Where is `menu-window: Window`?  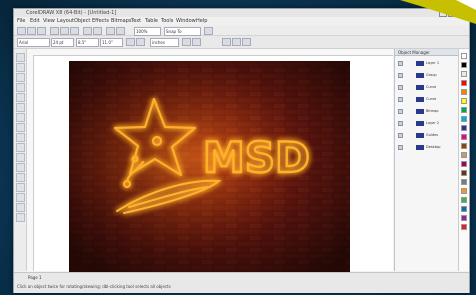 menu-window: Window is located at coordinates (186, 21).